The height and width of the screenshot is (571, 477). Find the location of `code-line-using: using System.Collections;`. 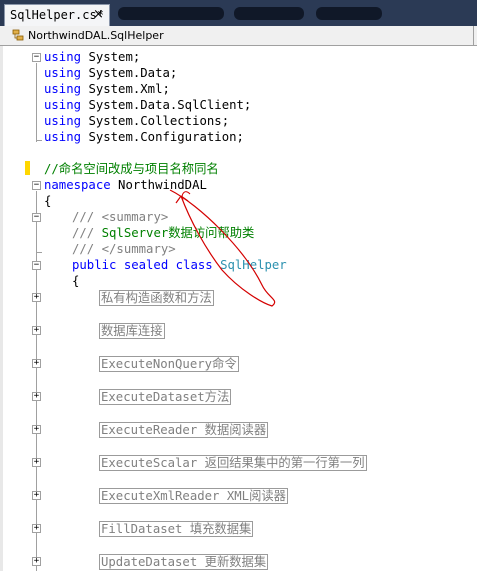

code-line-using: using System.Collections; is located at coordinates (136, 121).